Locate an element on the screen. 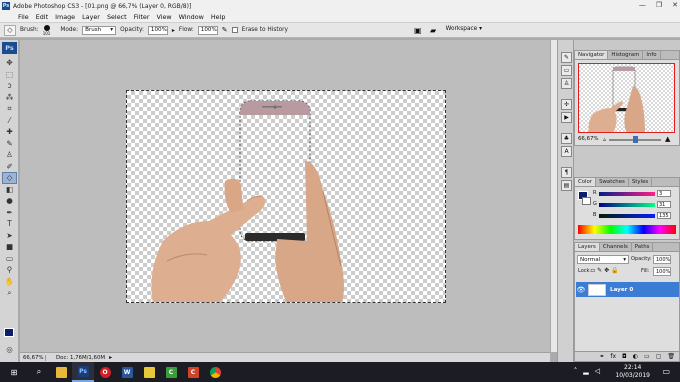 Image resolution: width=680 pixels, height=382 pixels. color-g-value: 31 is located at coordinates (664, 204).